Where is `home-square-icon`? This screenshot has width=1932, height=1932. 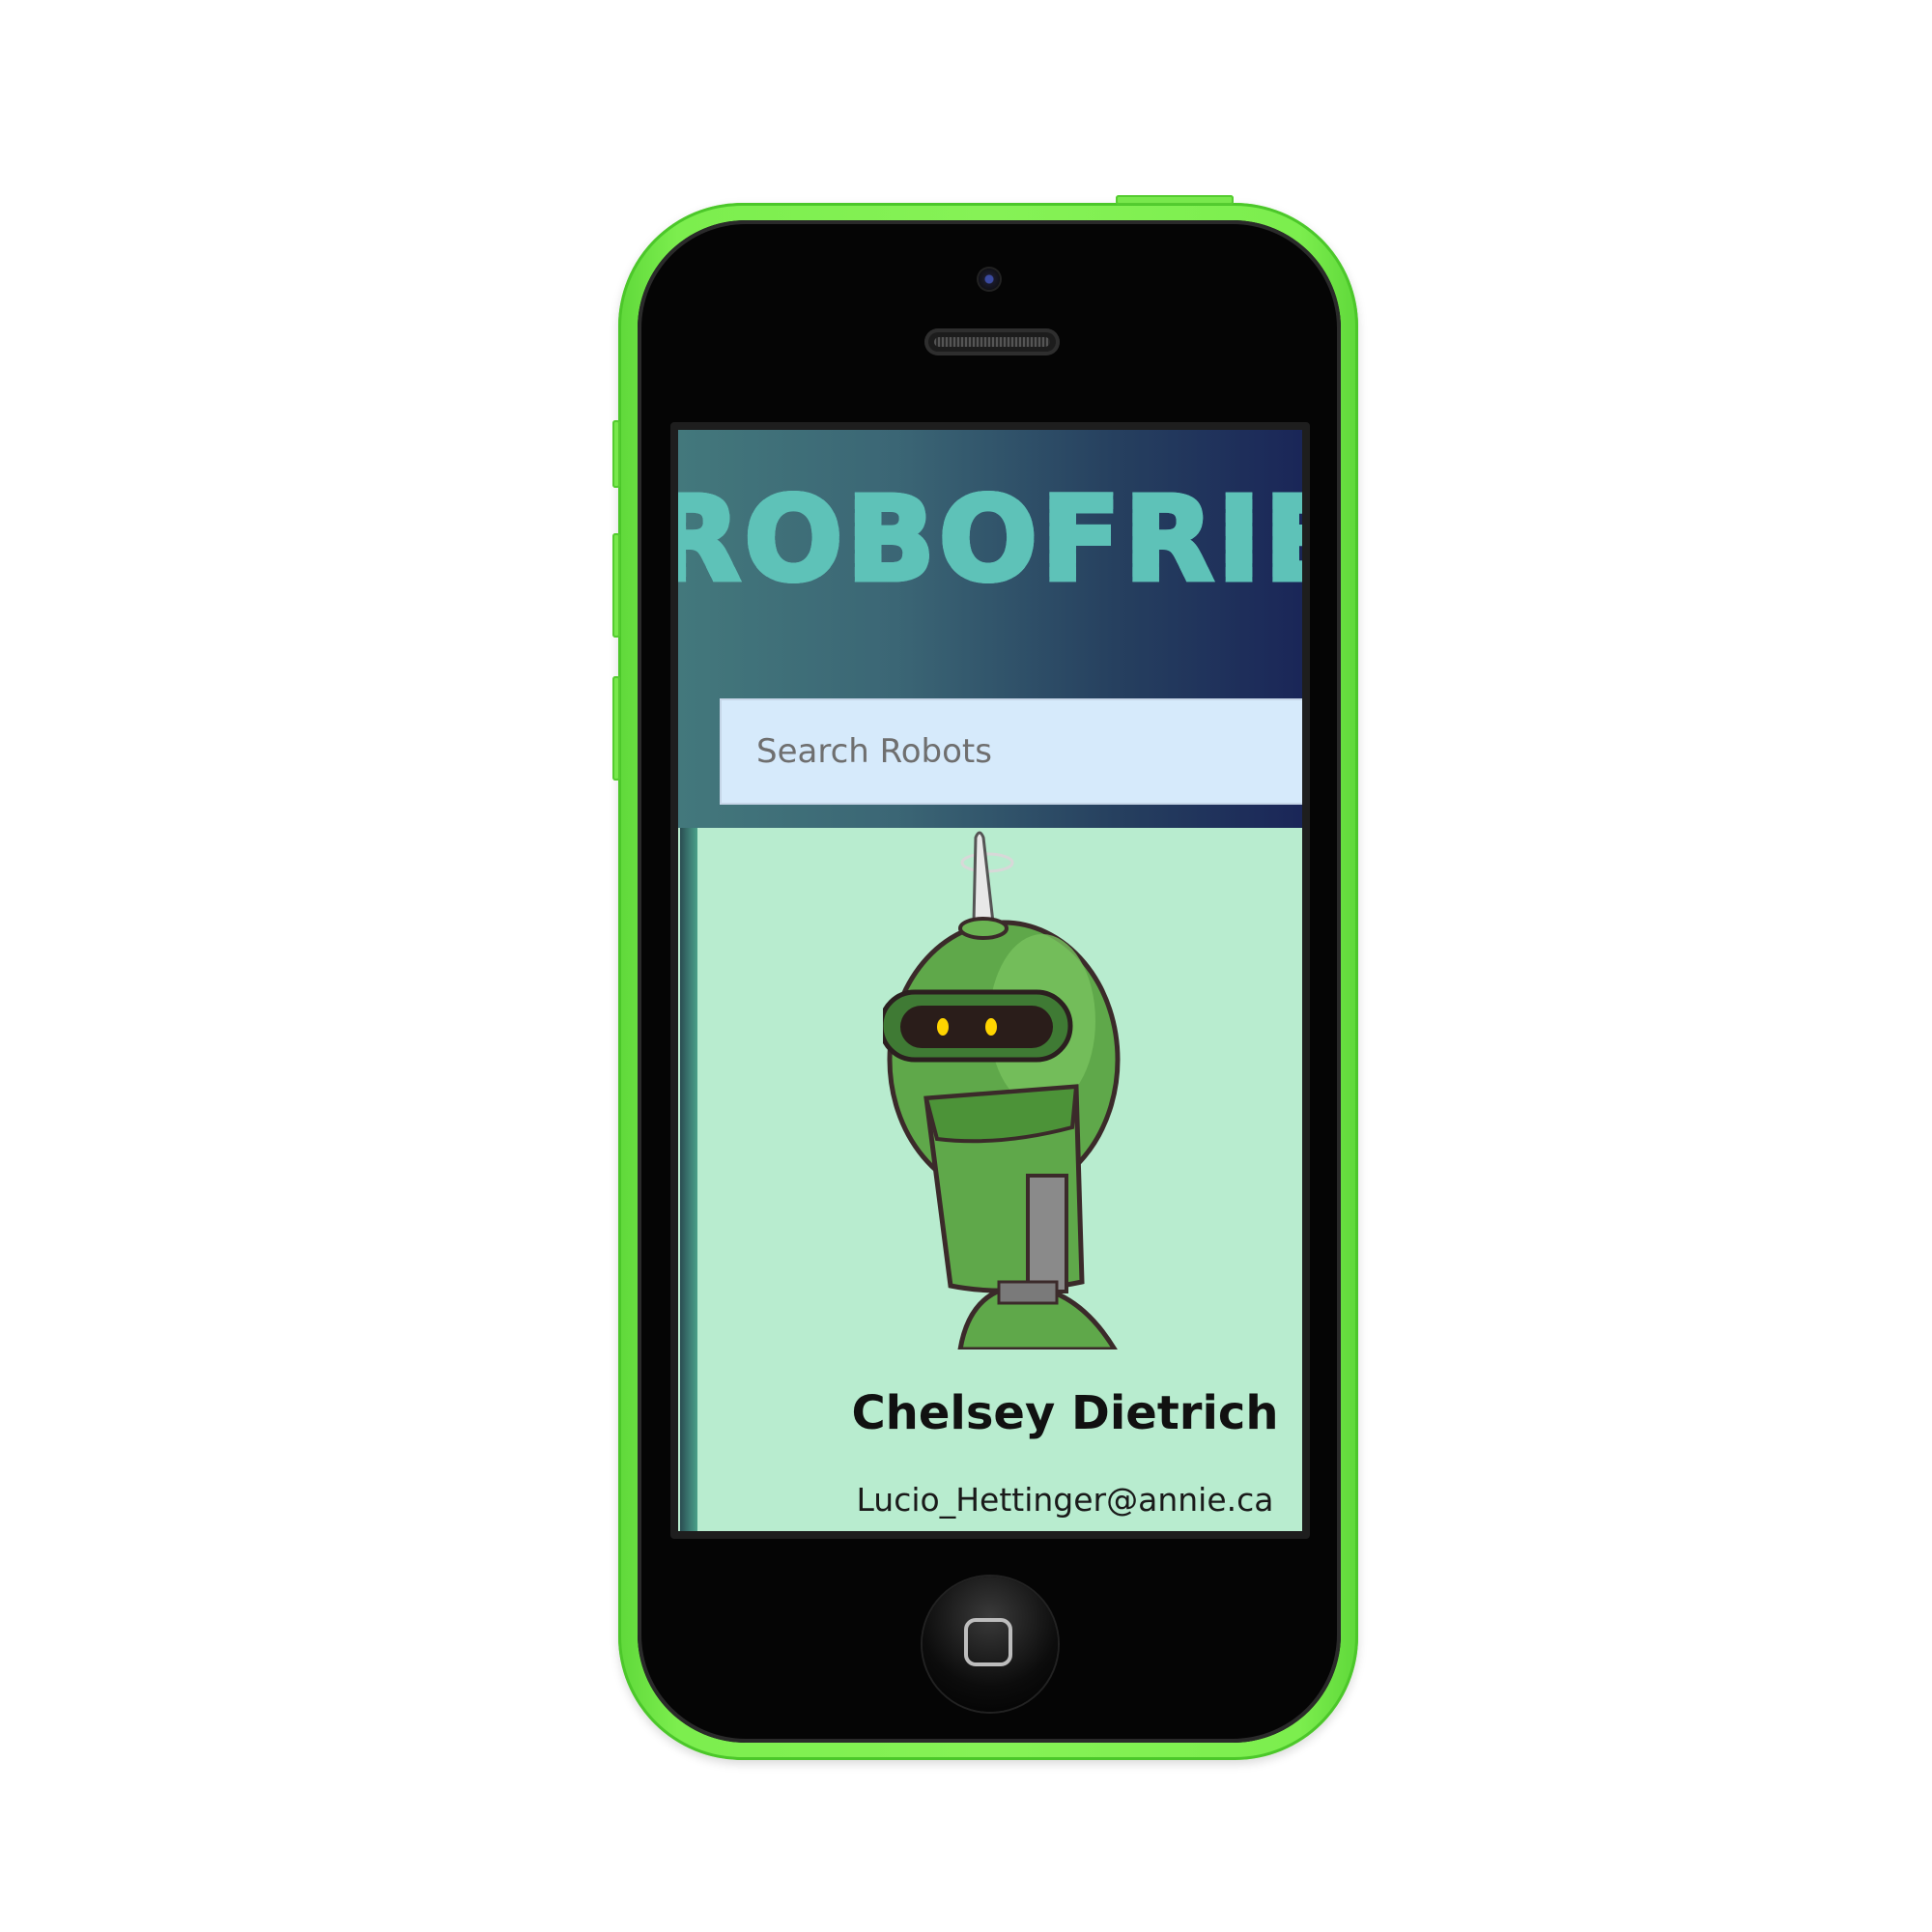
home-square-icon is located at coordinates (988, 1642).